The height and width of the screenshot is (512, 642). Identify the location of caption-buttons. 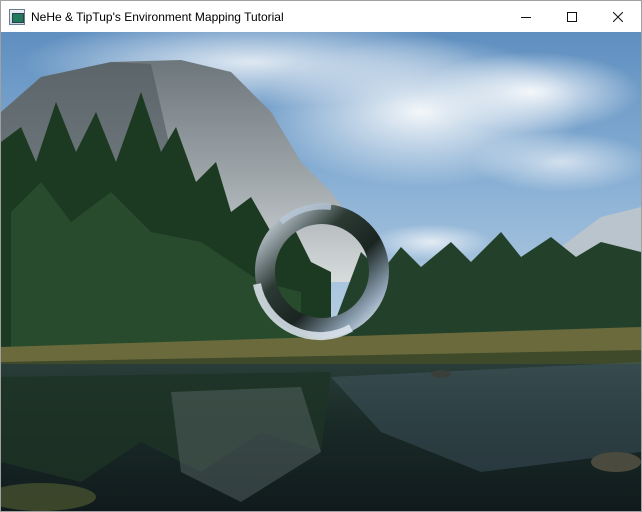
(572, 16).